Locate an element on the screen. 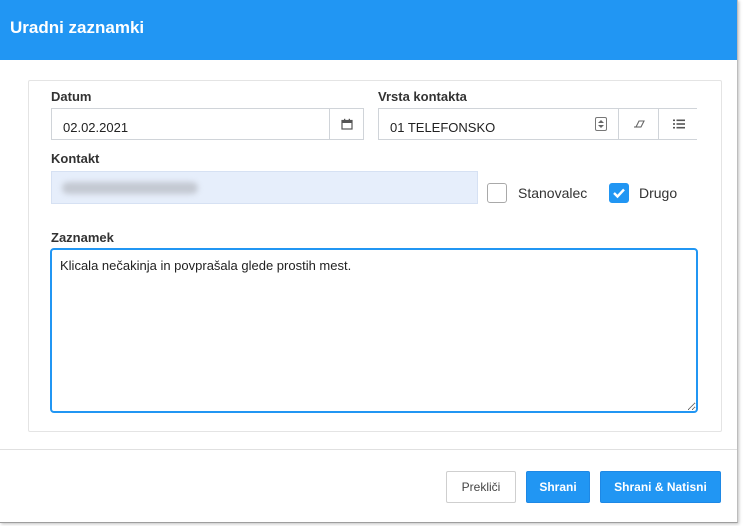 This screenshot has height=526, width=746. zaznamek-label: Zaznamek is located at coordinates (82, 237).